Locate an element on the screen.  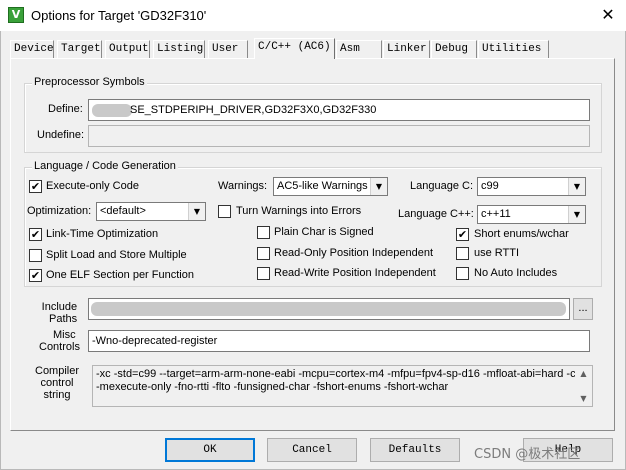
warnings-select: AC5-like Warnings ▼ is located at coordinates (330, 186).